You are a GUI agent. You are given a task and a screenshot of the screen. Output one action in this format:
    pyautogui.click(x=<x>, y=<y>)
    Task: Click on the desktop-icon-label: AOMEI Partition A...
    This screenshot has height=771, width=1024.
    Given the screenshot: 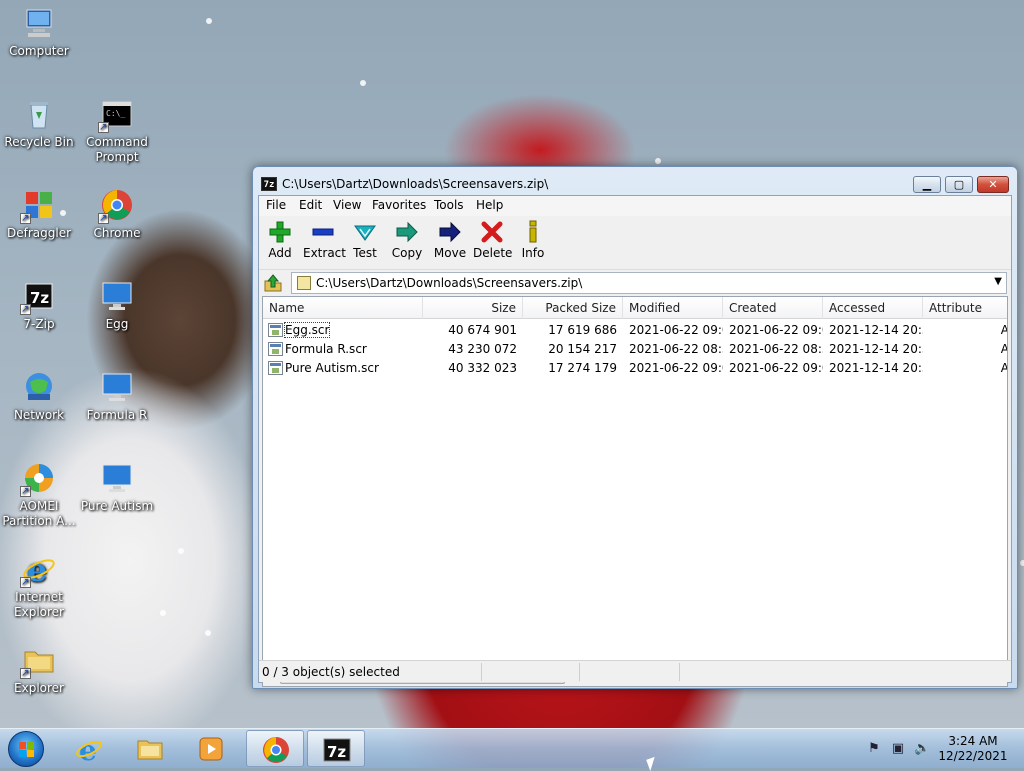 What is the action you would take?
    pyautogui.click(x=39, y=513)
    